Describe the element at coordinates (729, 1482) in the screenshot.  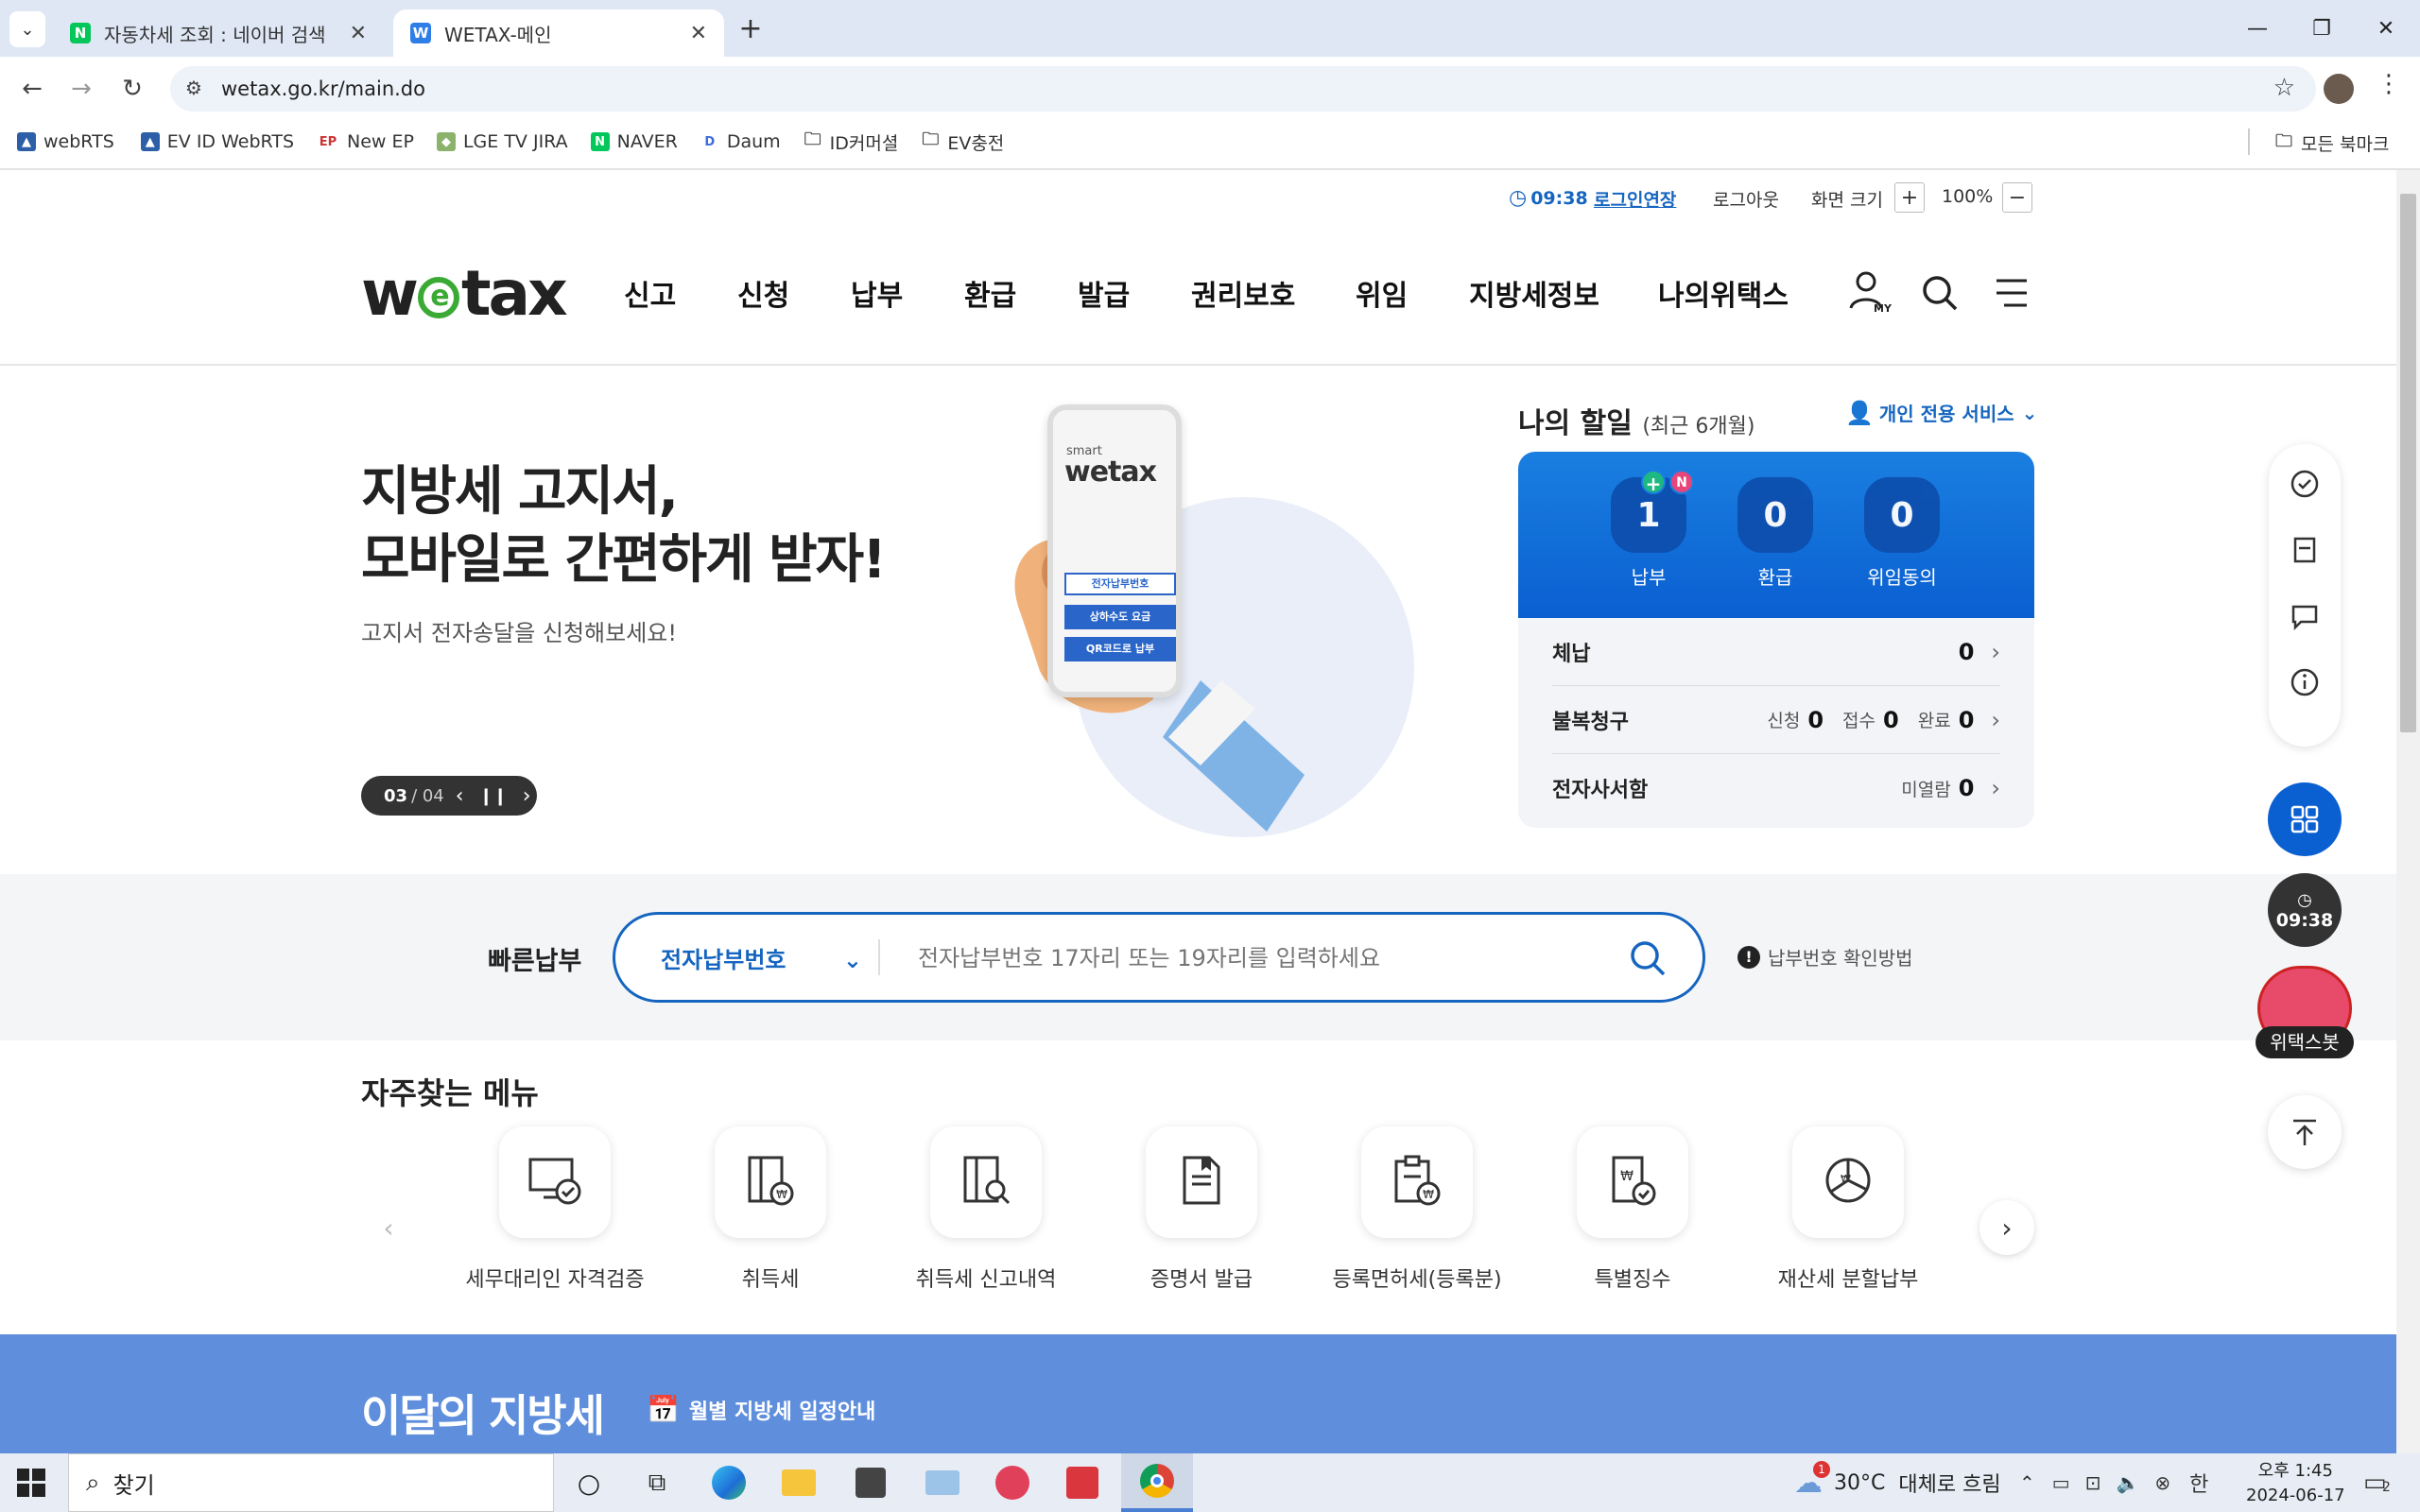
I see `edge-icon` at that location.